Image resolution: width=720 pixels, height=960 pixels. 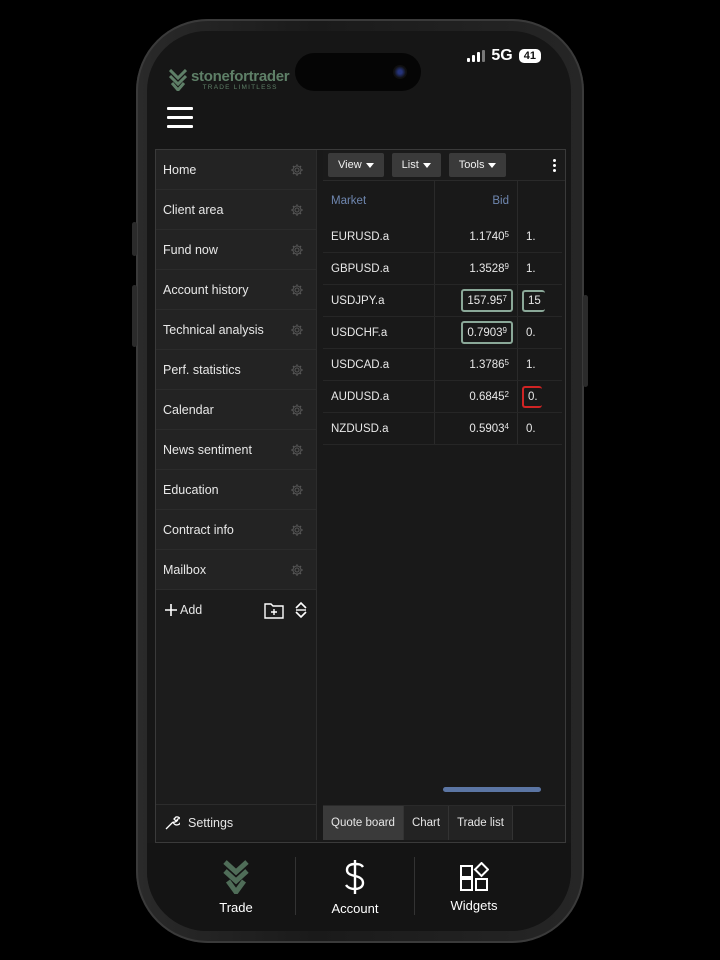 I want to click on market-symbol: USDJPY.a, so click(x=379, y=300).